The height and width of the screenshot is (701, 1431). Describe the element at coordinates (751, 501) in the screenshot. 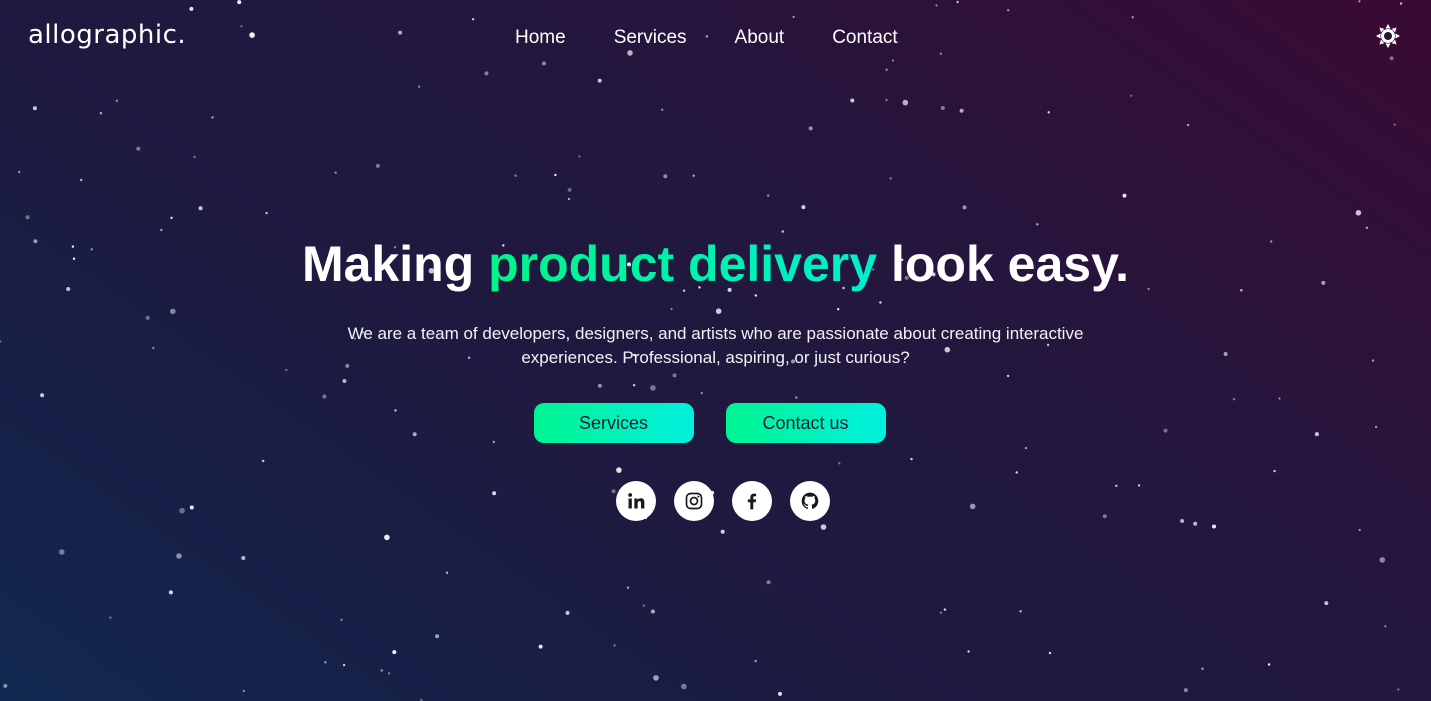

I see `facebook-link` at that location.